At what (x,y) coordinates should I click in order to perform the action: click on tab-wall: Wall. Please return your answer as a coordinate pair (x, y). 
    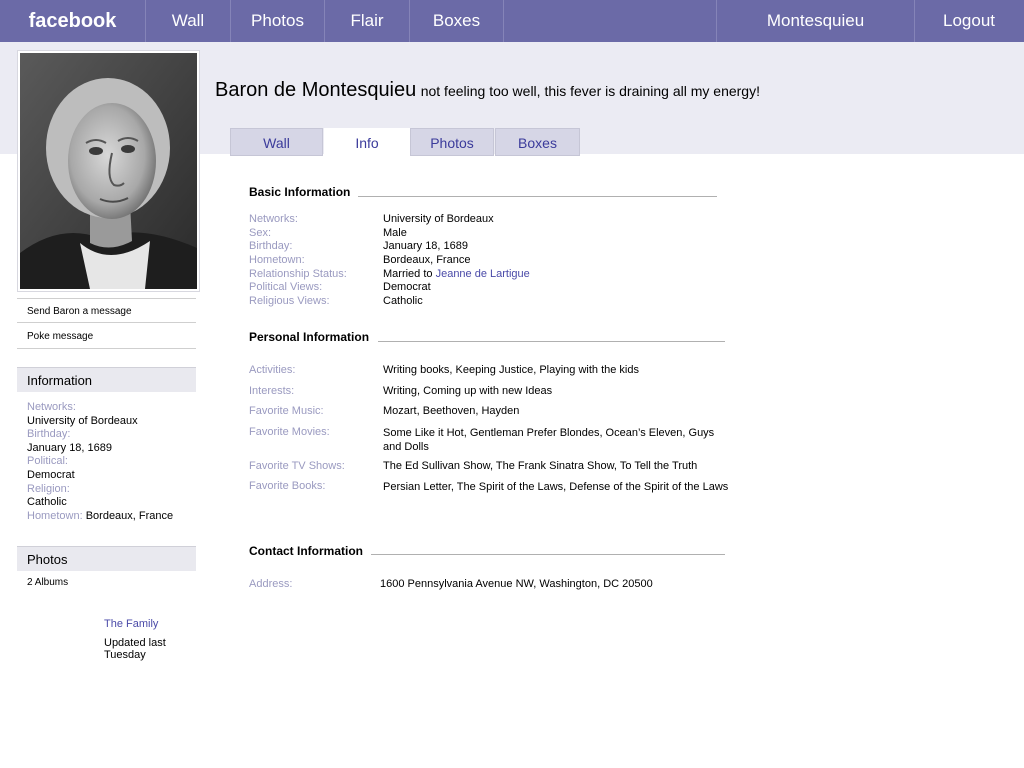
    Looking at the image, I should click on (276, 142).